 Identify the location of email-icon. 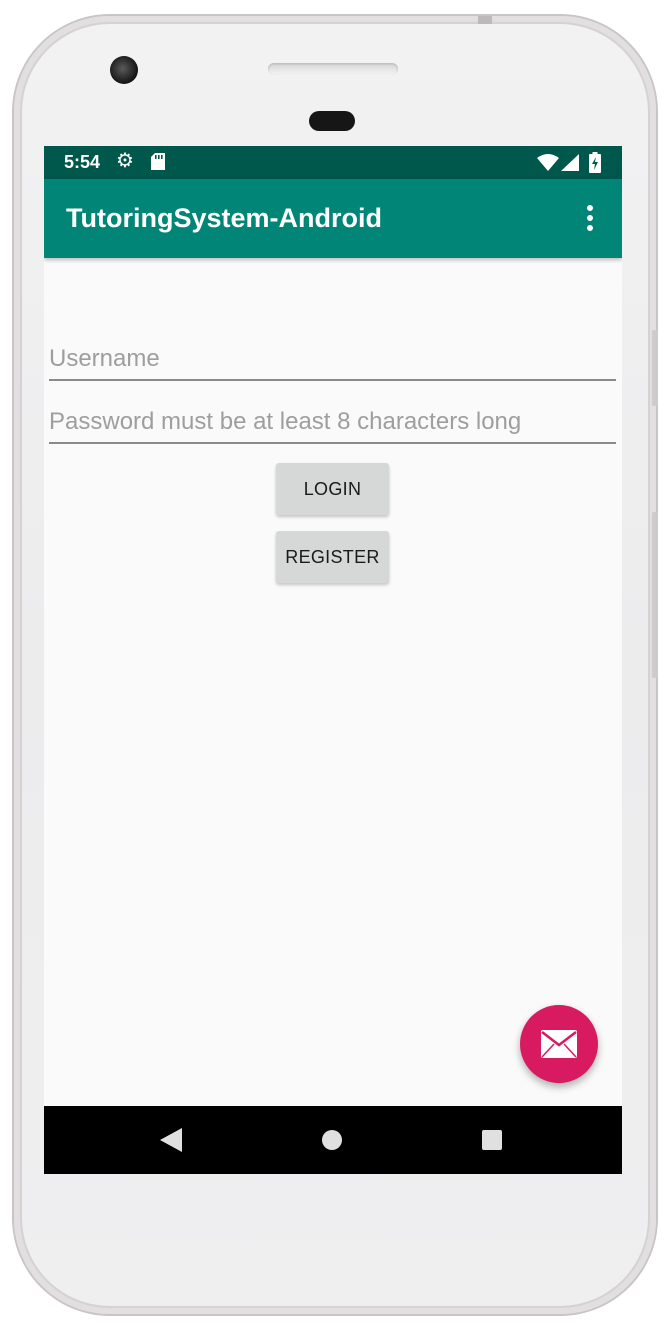
(559, 1044).